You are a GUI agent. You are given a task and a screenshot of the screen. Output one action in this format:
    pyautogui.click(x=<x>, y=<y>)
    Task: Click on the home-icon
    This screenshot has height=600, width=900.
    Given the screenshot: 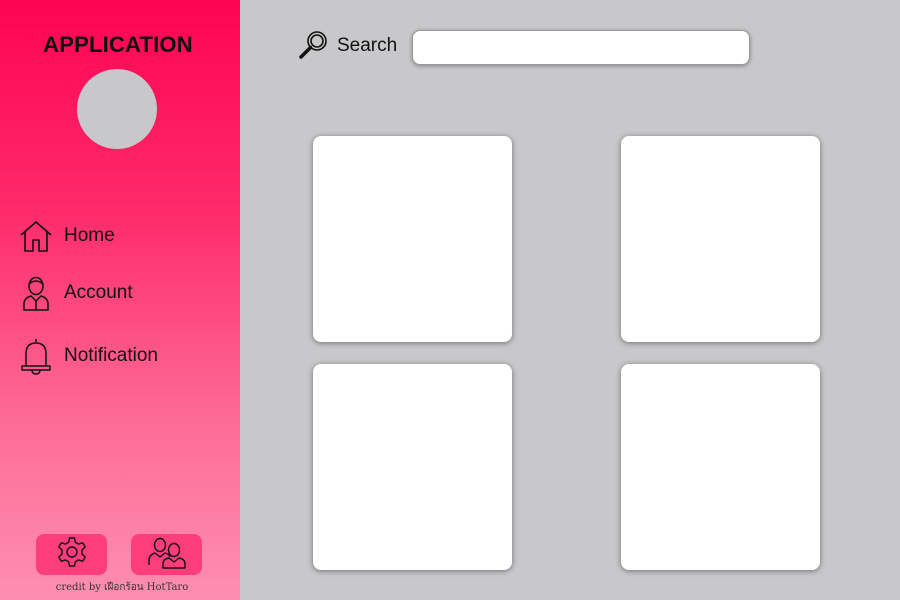 What is the action you would take?
    pyautogui.click(x=36, y=236)
    